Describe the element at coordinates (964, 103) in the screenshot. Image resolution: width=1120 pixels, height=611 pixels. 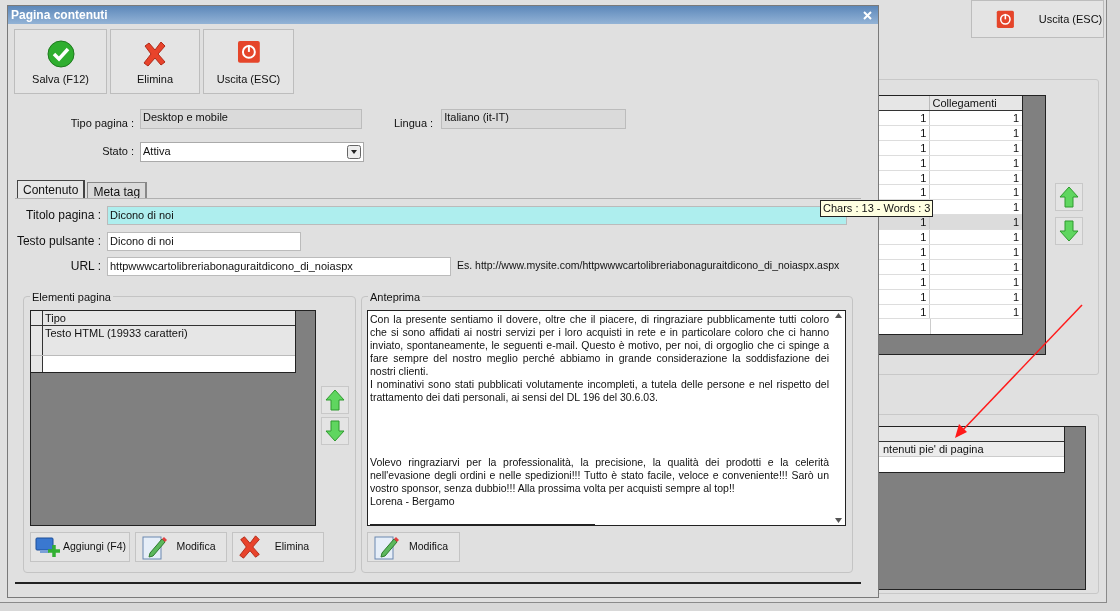
I see `column-header: Collegamenti` at that location.